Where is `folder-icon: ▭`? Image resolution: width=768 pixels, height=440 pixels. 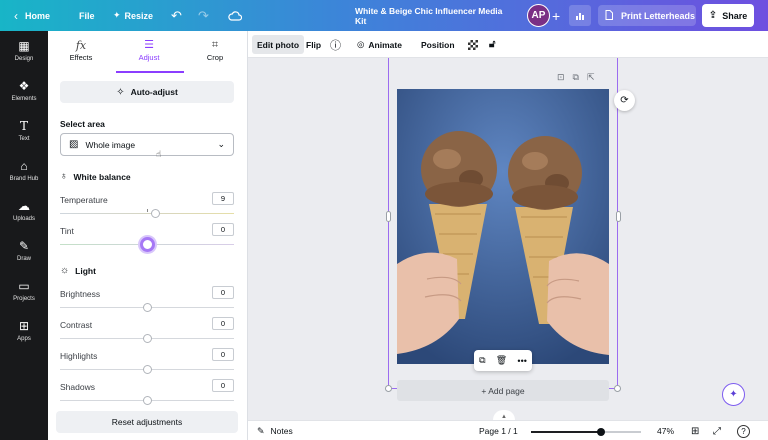
folder-icon: ▭ is located at coordinates (24, 286).